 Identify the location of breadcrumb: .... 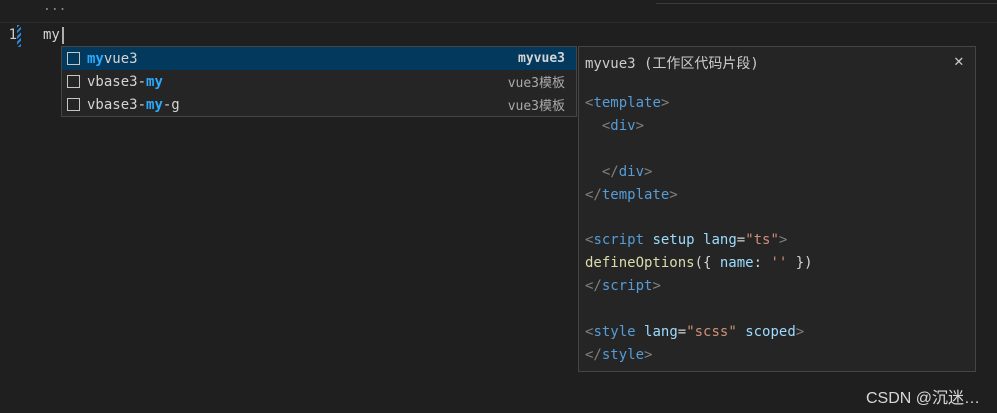
(54, 7).